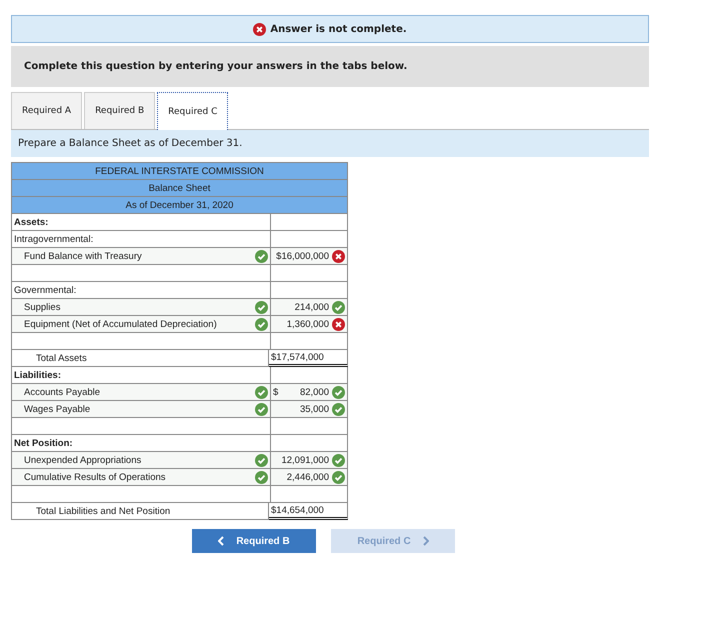  Describe the element at coordinates (120, 110) in the screenshot. I see `tab: Required B` at that location.